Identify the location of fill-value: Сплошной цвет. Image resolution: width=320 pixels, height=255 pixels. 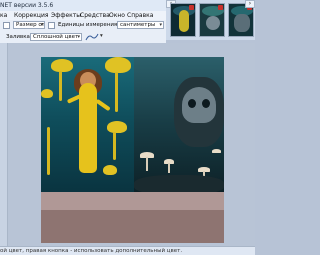
(56, 37).